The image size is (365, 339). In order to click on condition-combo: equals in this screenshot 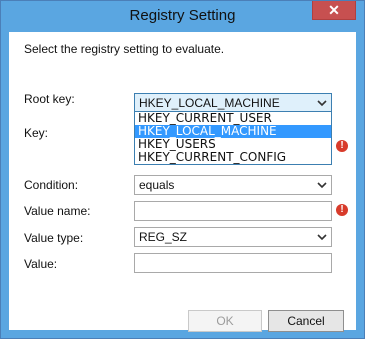, I will do `click(233, 185)`.